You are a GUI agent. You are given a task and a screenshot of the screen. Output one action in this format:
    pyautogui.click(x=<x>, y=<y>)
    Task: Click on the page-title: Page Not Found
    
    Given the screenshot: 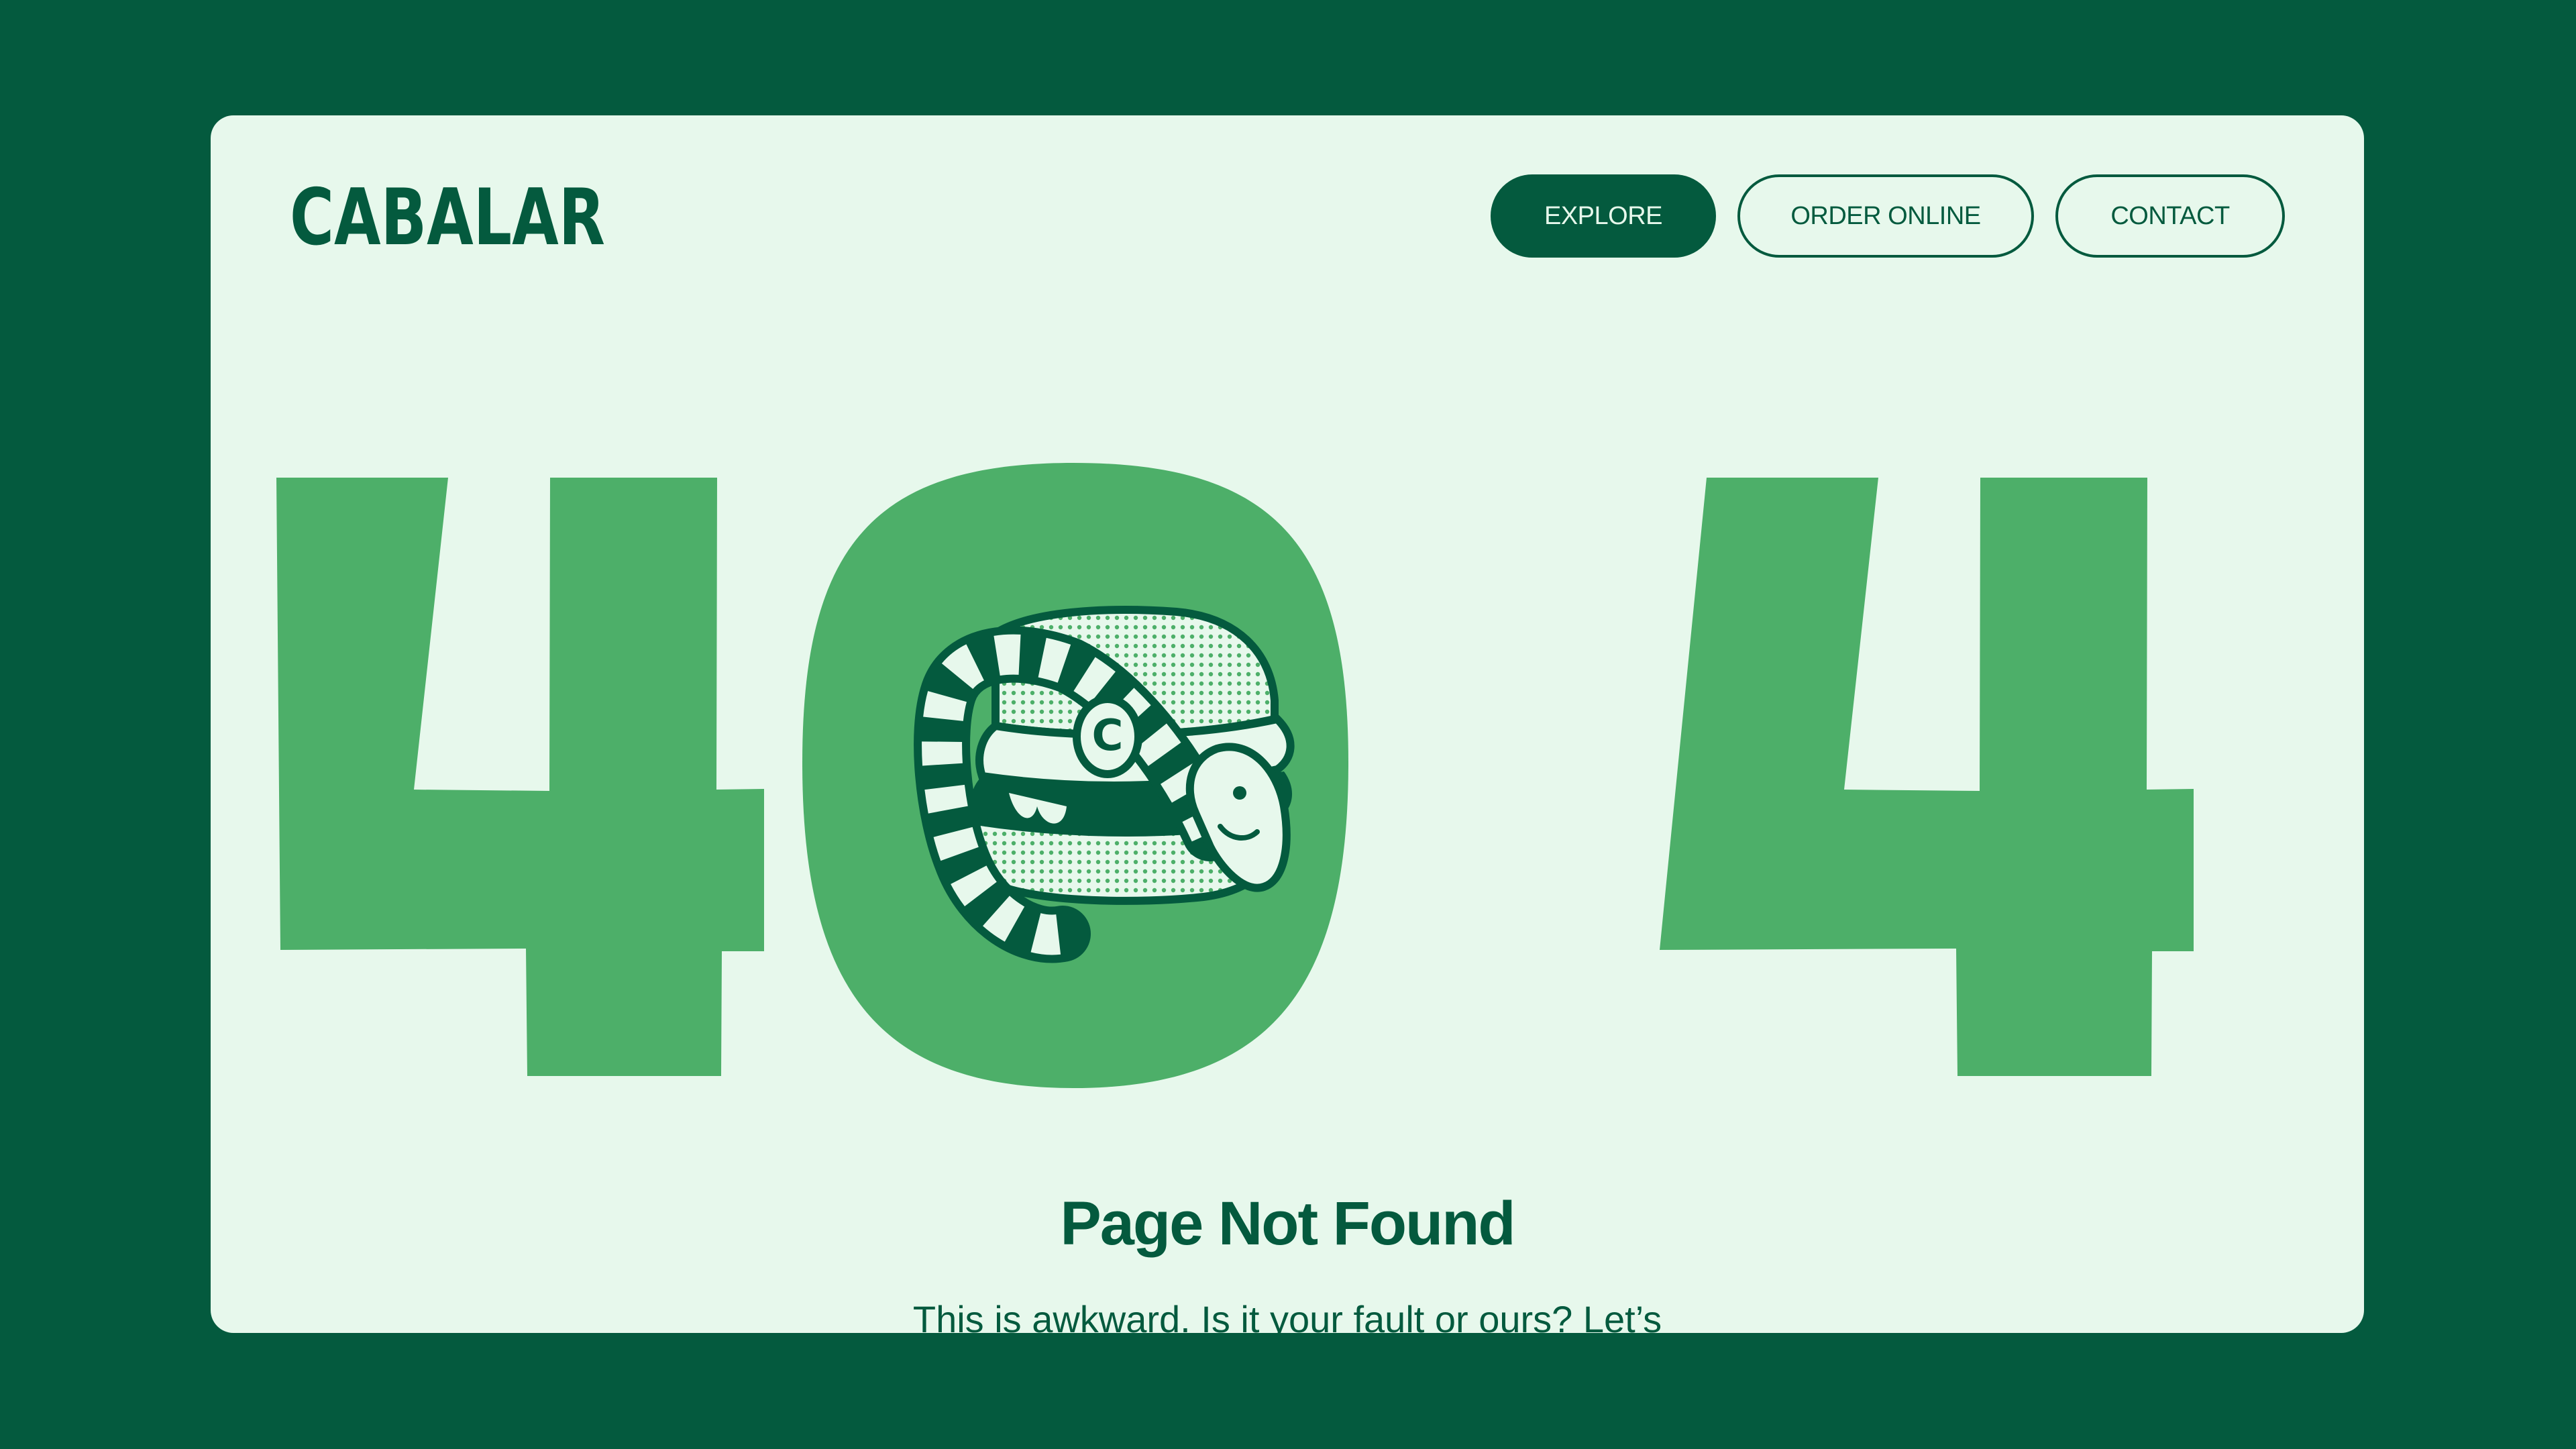 What is the action you would take?
    pyautogui.click(x=1287, y=1223)
    